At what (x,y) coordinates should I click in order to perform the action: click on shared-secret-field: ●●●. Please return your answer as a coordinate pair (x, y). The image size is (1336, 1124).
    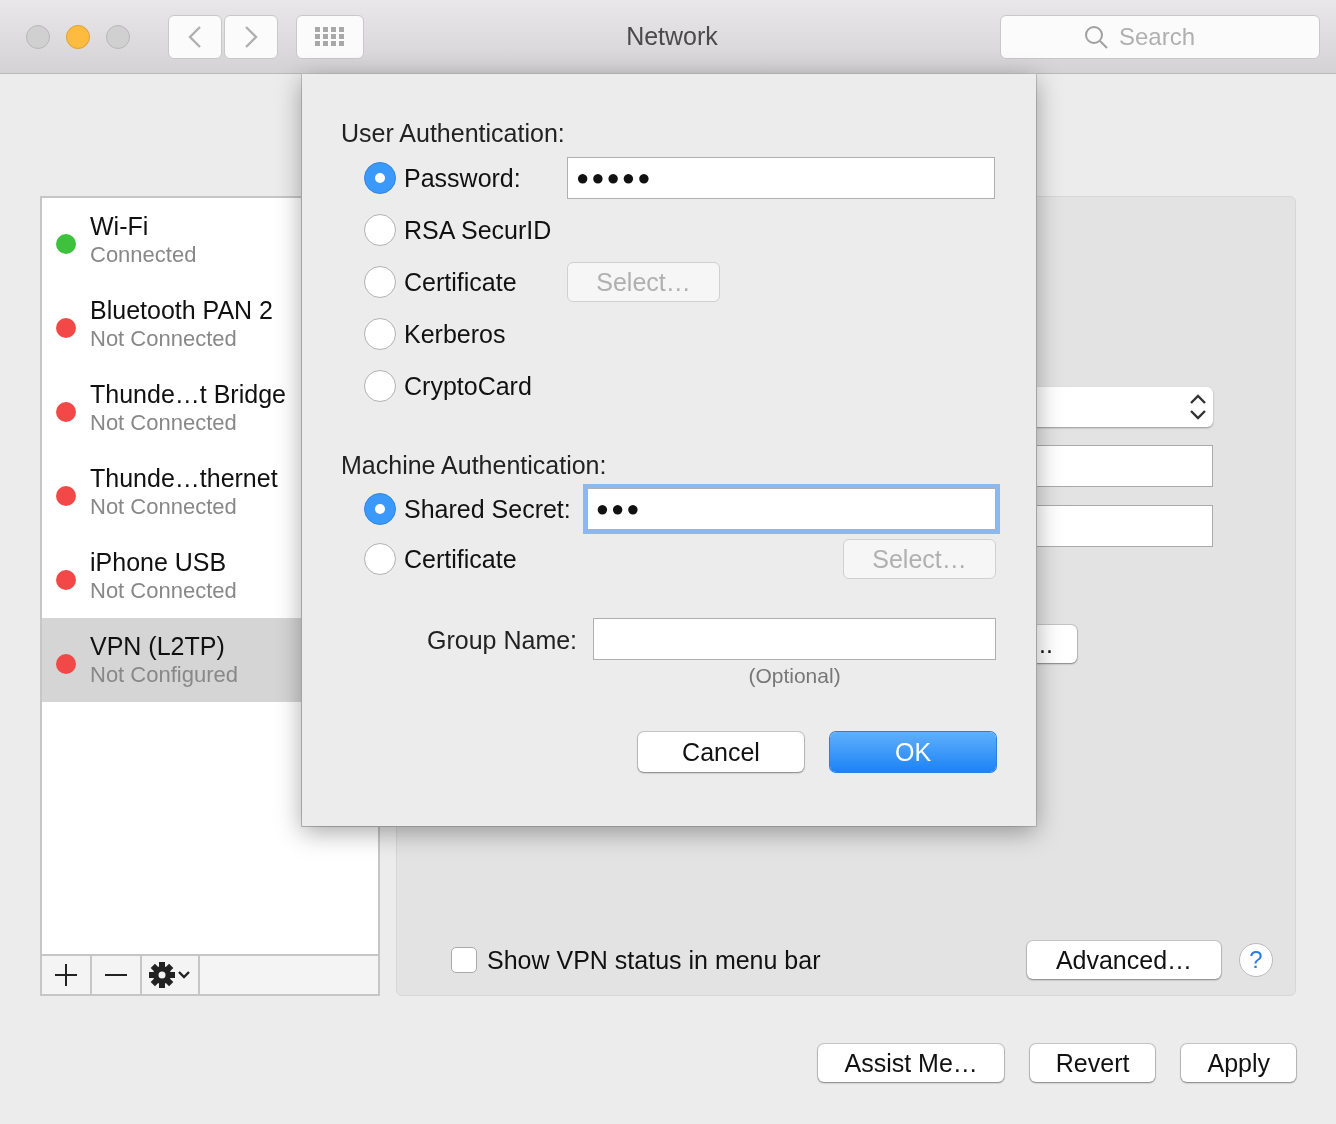
    Looking at the image, I should click on (791, 509).